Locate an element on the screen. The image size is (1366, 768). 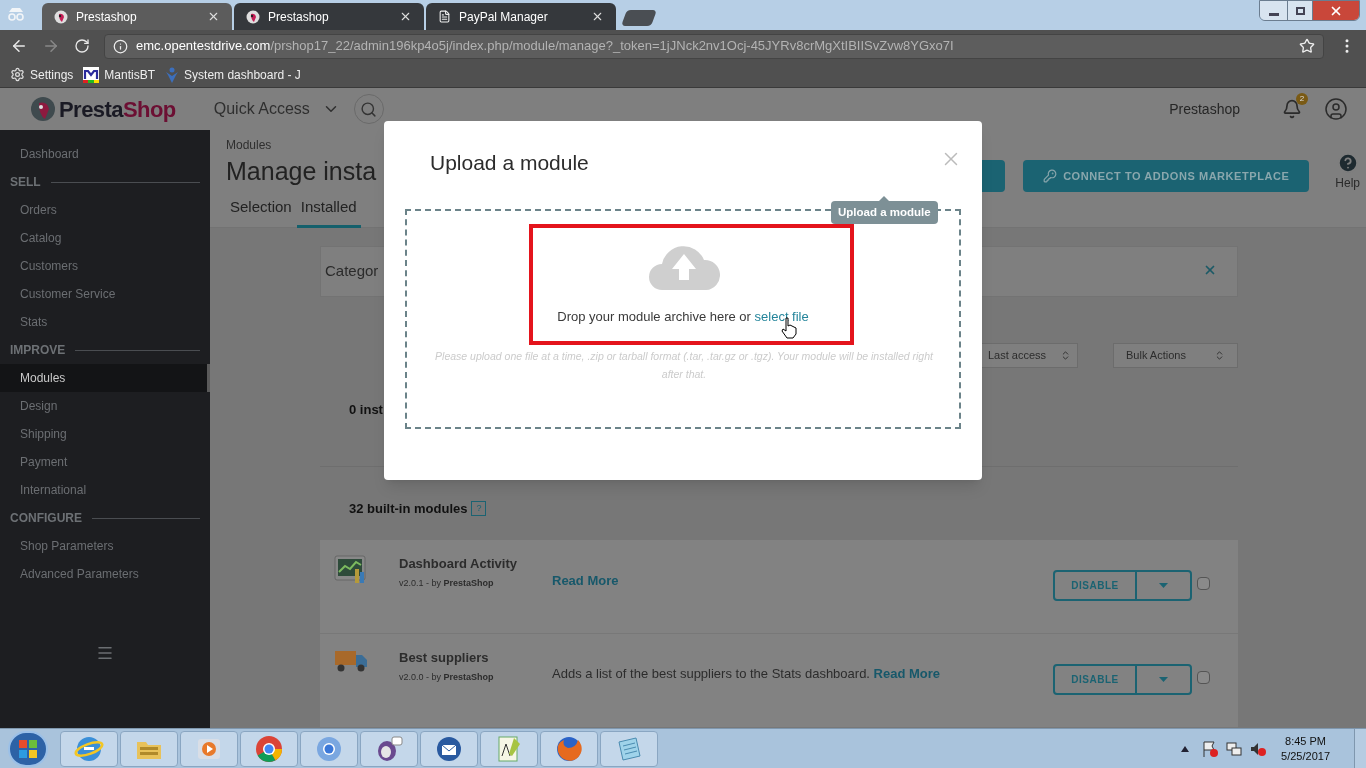
reload-icon is located at coordinates (82, 46).